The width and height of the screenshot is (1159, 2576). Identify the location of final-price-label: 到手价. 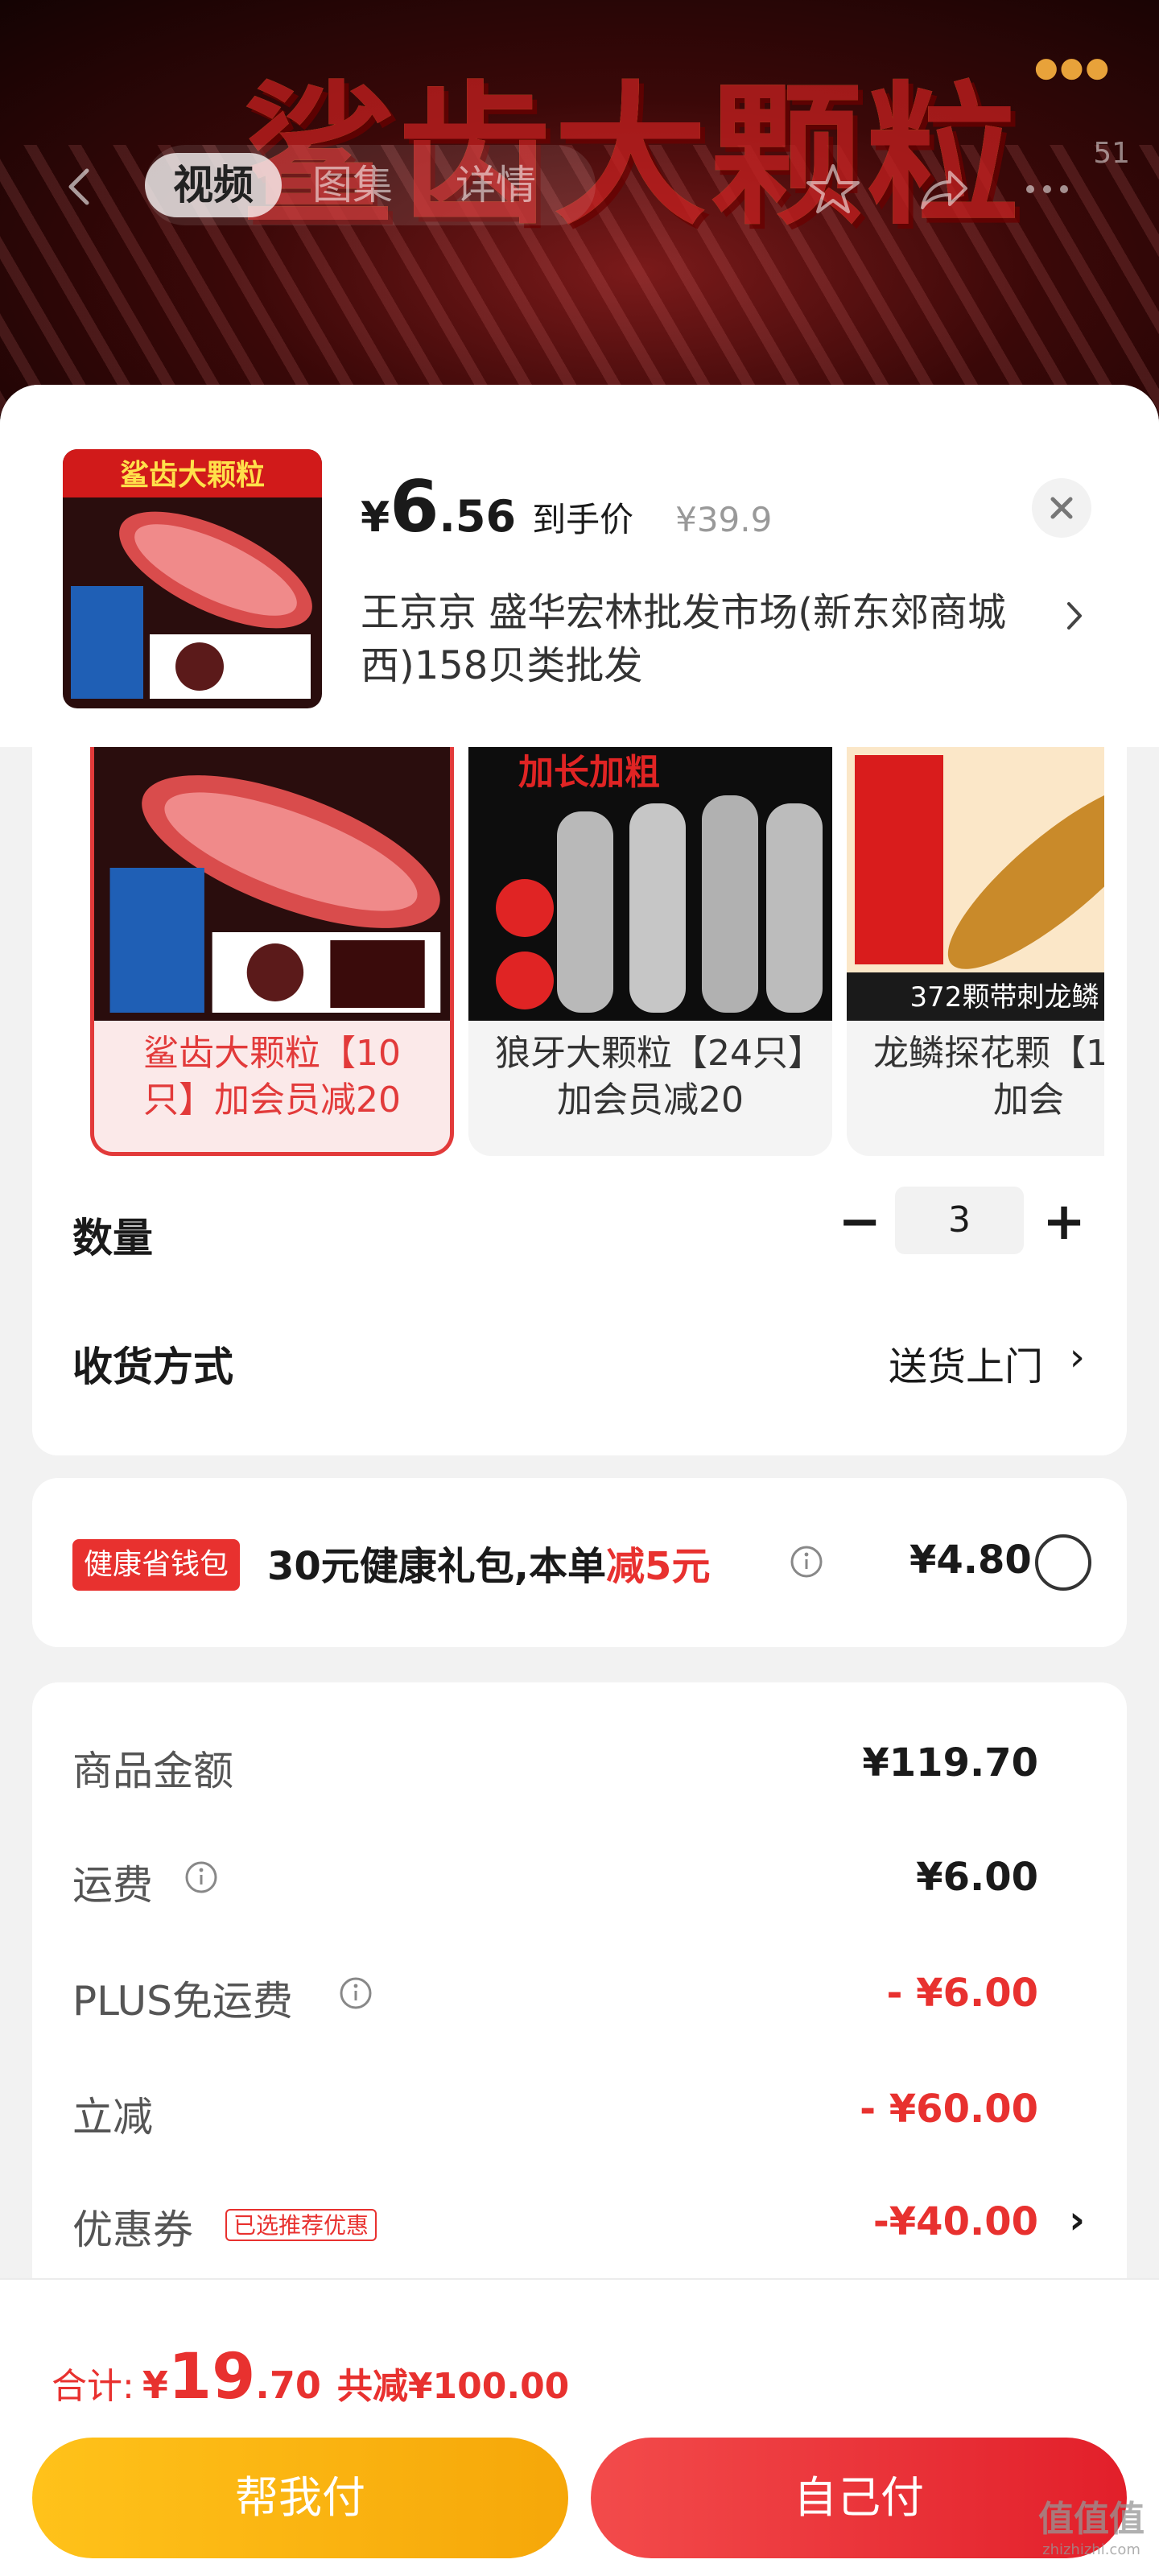
(583, 519).